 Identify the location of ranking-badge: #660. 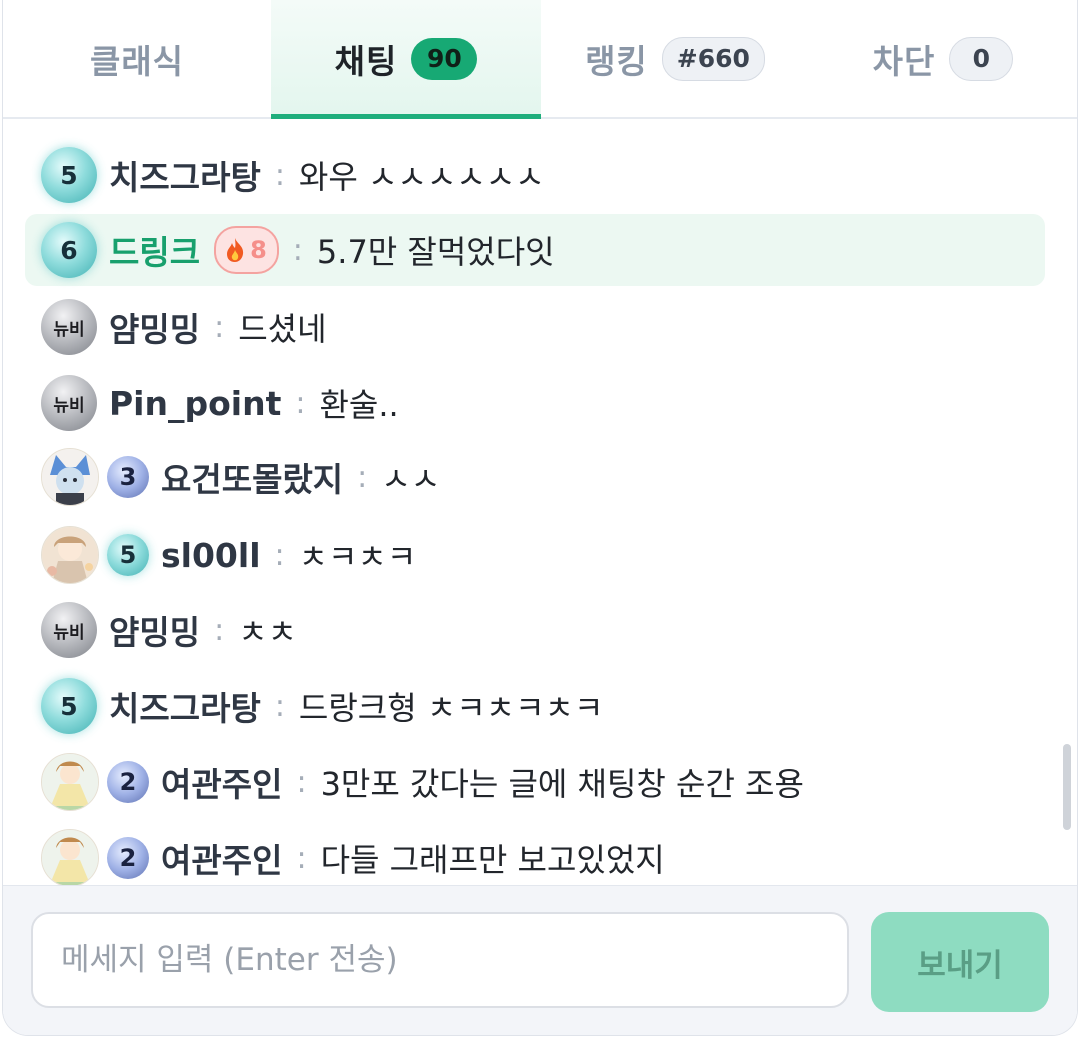
(713, 58).